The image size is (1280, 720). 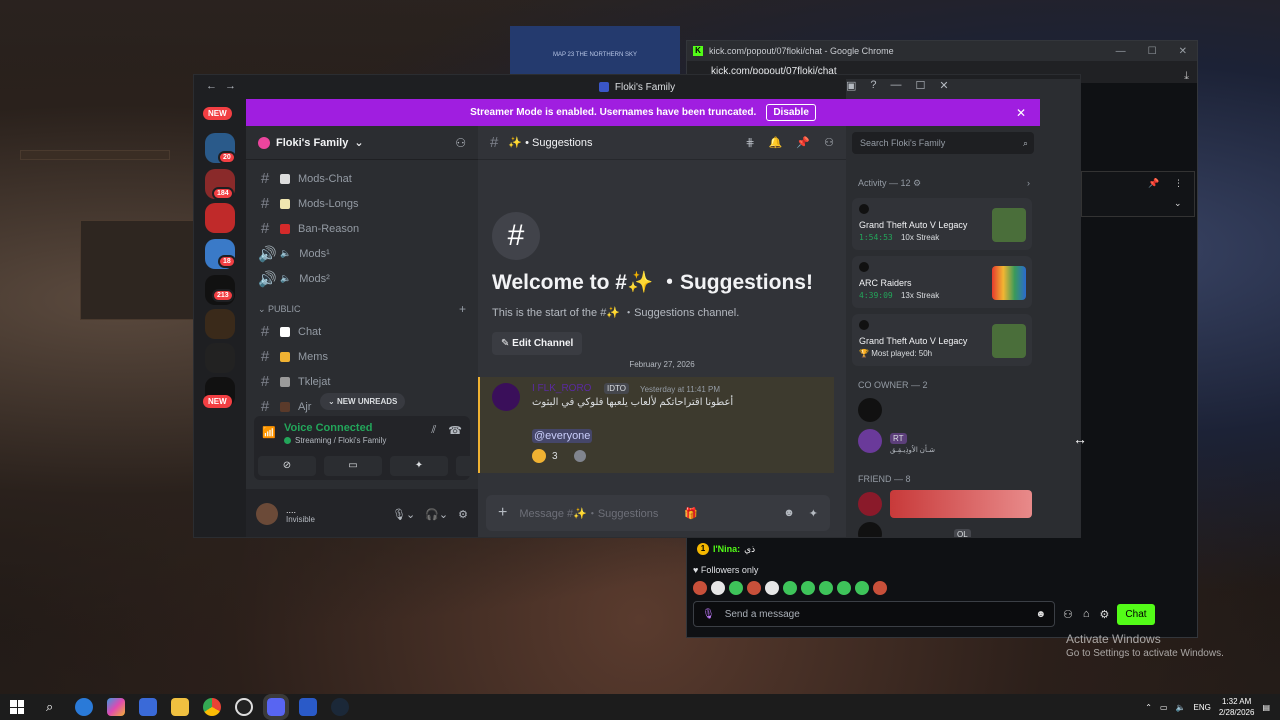 I want to click on clock: 1:32 AM 2/28/2026, so click(x=1237, y=707).